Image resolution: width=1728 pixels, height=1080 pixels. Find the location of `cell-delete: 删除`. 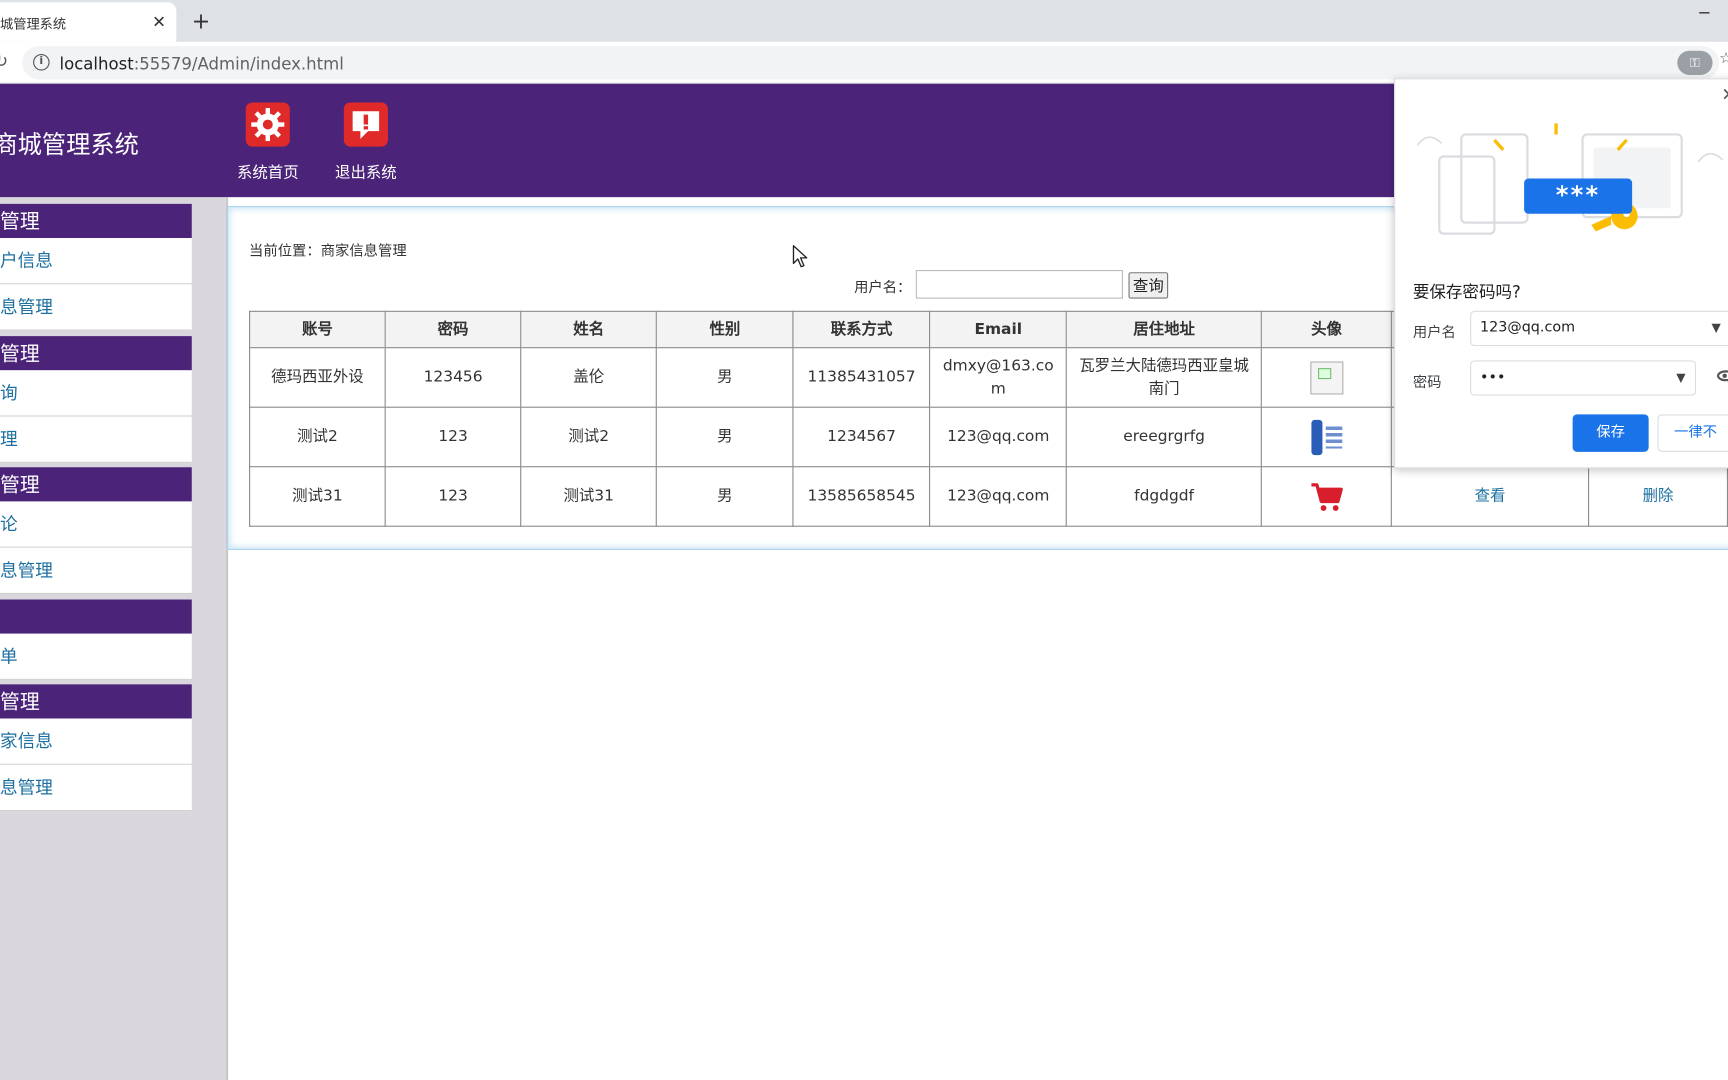

cell-delete: 删除 is located at coordinates (1658, 496).